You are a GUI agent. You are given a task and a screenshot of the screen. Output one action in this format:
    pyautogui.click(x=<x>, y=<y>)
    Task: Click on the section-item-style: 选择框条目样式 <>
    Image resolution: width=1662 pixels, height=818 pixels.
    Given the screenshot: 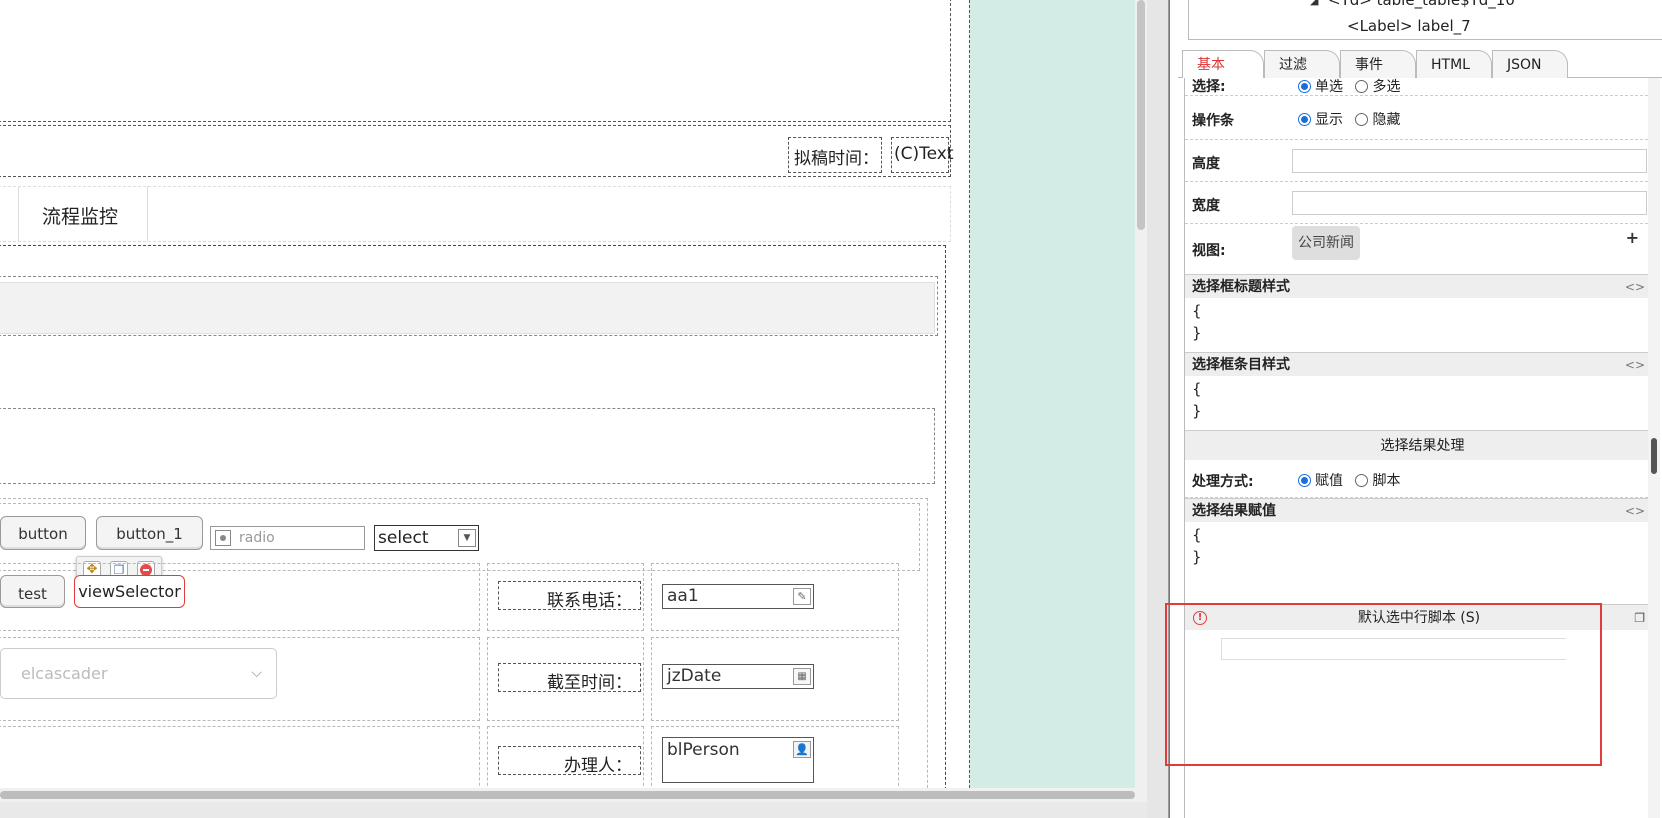 What is the action you would take?
    pyautogui.click(x=1419, y=364)
    